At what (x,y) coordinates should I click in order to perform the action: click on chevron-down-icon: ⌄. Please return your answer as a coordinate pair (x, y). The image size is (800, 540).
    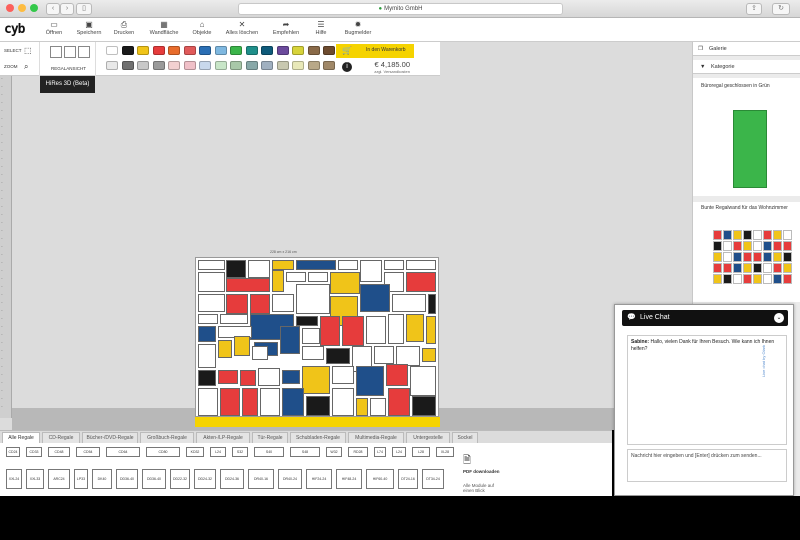
    Looking at the image, I should click on (779, 318).